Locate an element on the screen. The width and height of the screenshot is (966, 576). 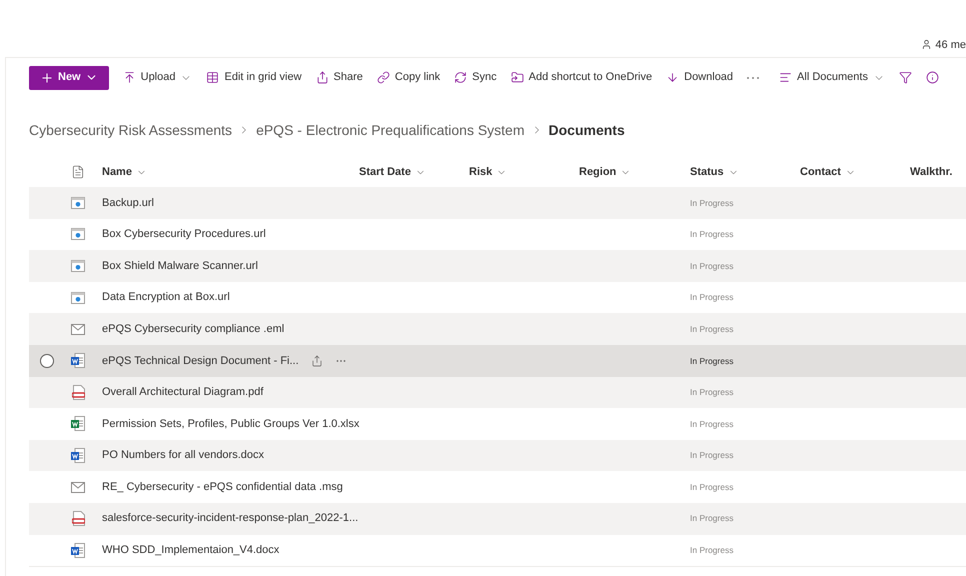
table-row: PO Numbers for all vendors.docx In Progress is located at coordinates (497, 456).